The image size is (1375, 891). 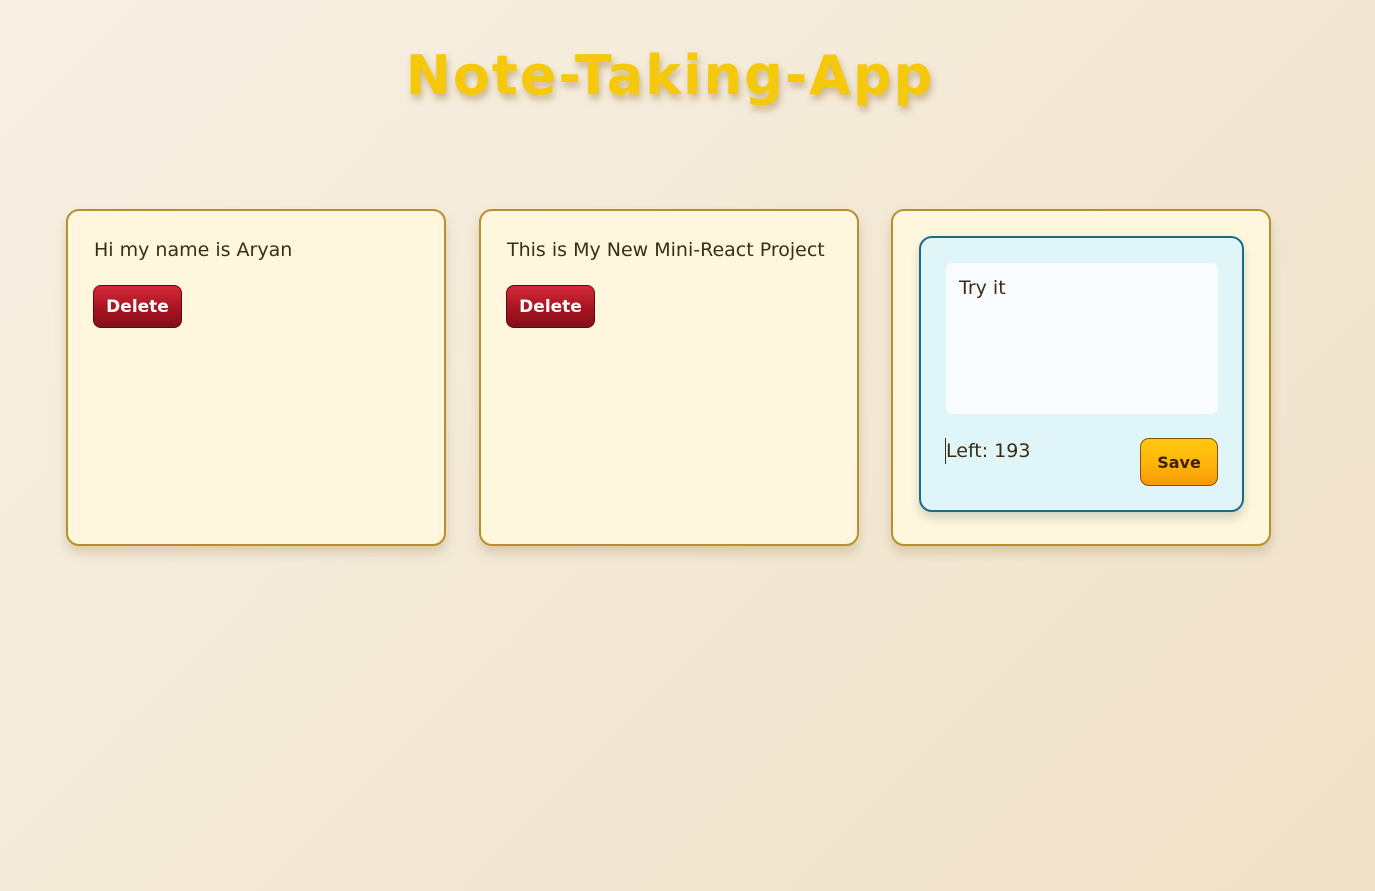 I want to click on note-editor: Try it Left: 193 Save, so click(x=1081, y=374).